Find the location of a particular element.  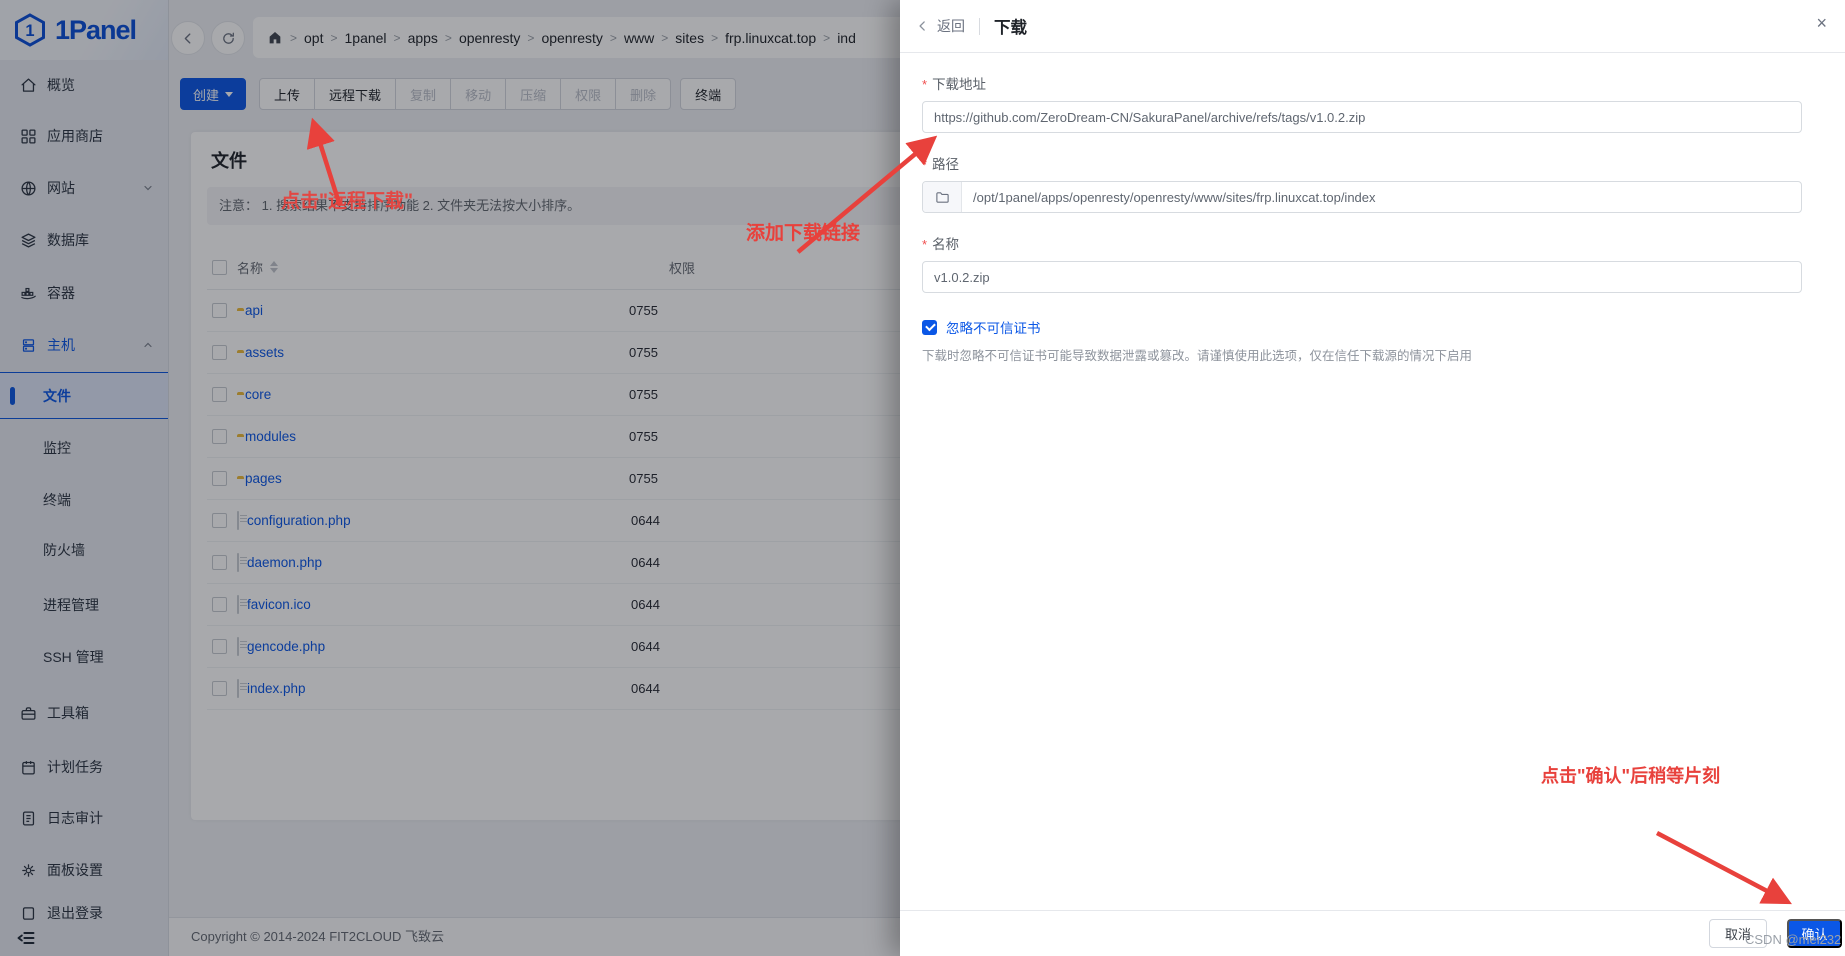

back-arrow-icon is located at coordinates (923, 26).